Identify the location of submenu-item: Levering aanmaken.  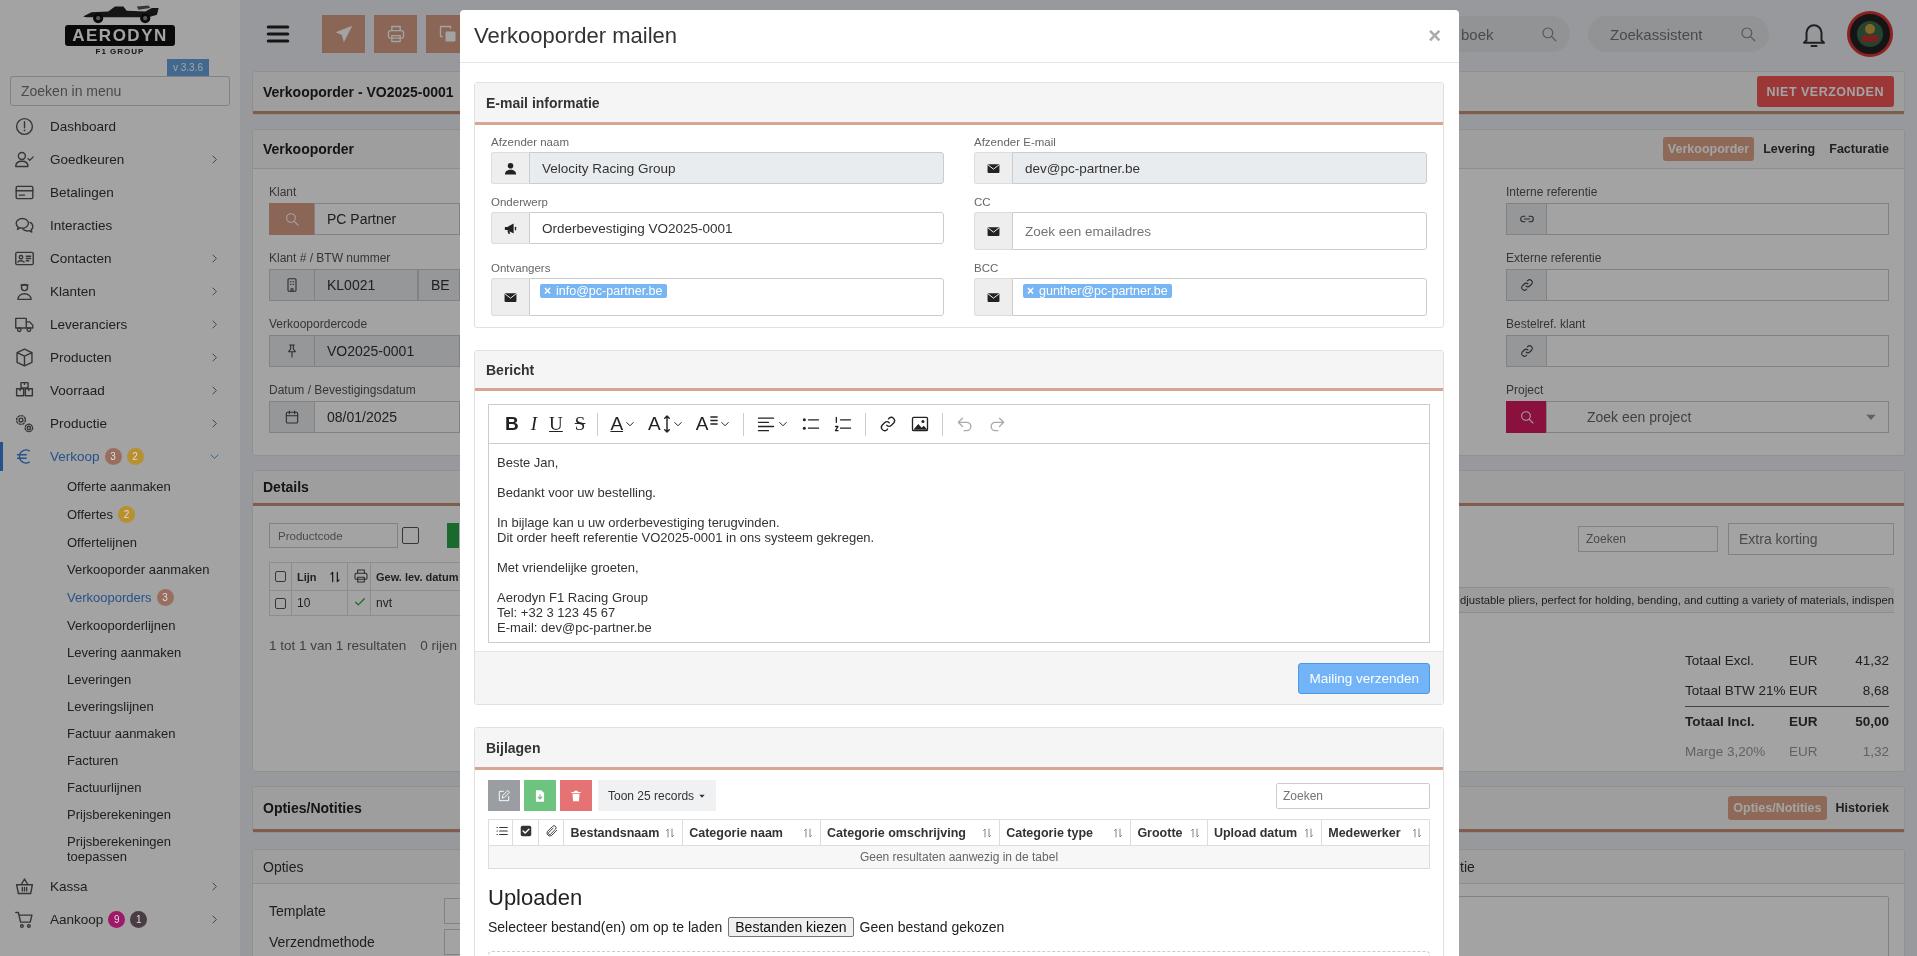
(120, 652).